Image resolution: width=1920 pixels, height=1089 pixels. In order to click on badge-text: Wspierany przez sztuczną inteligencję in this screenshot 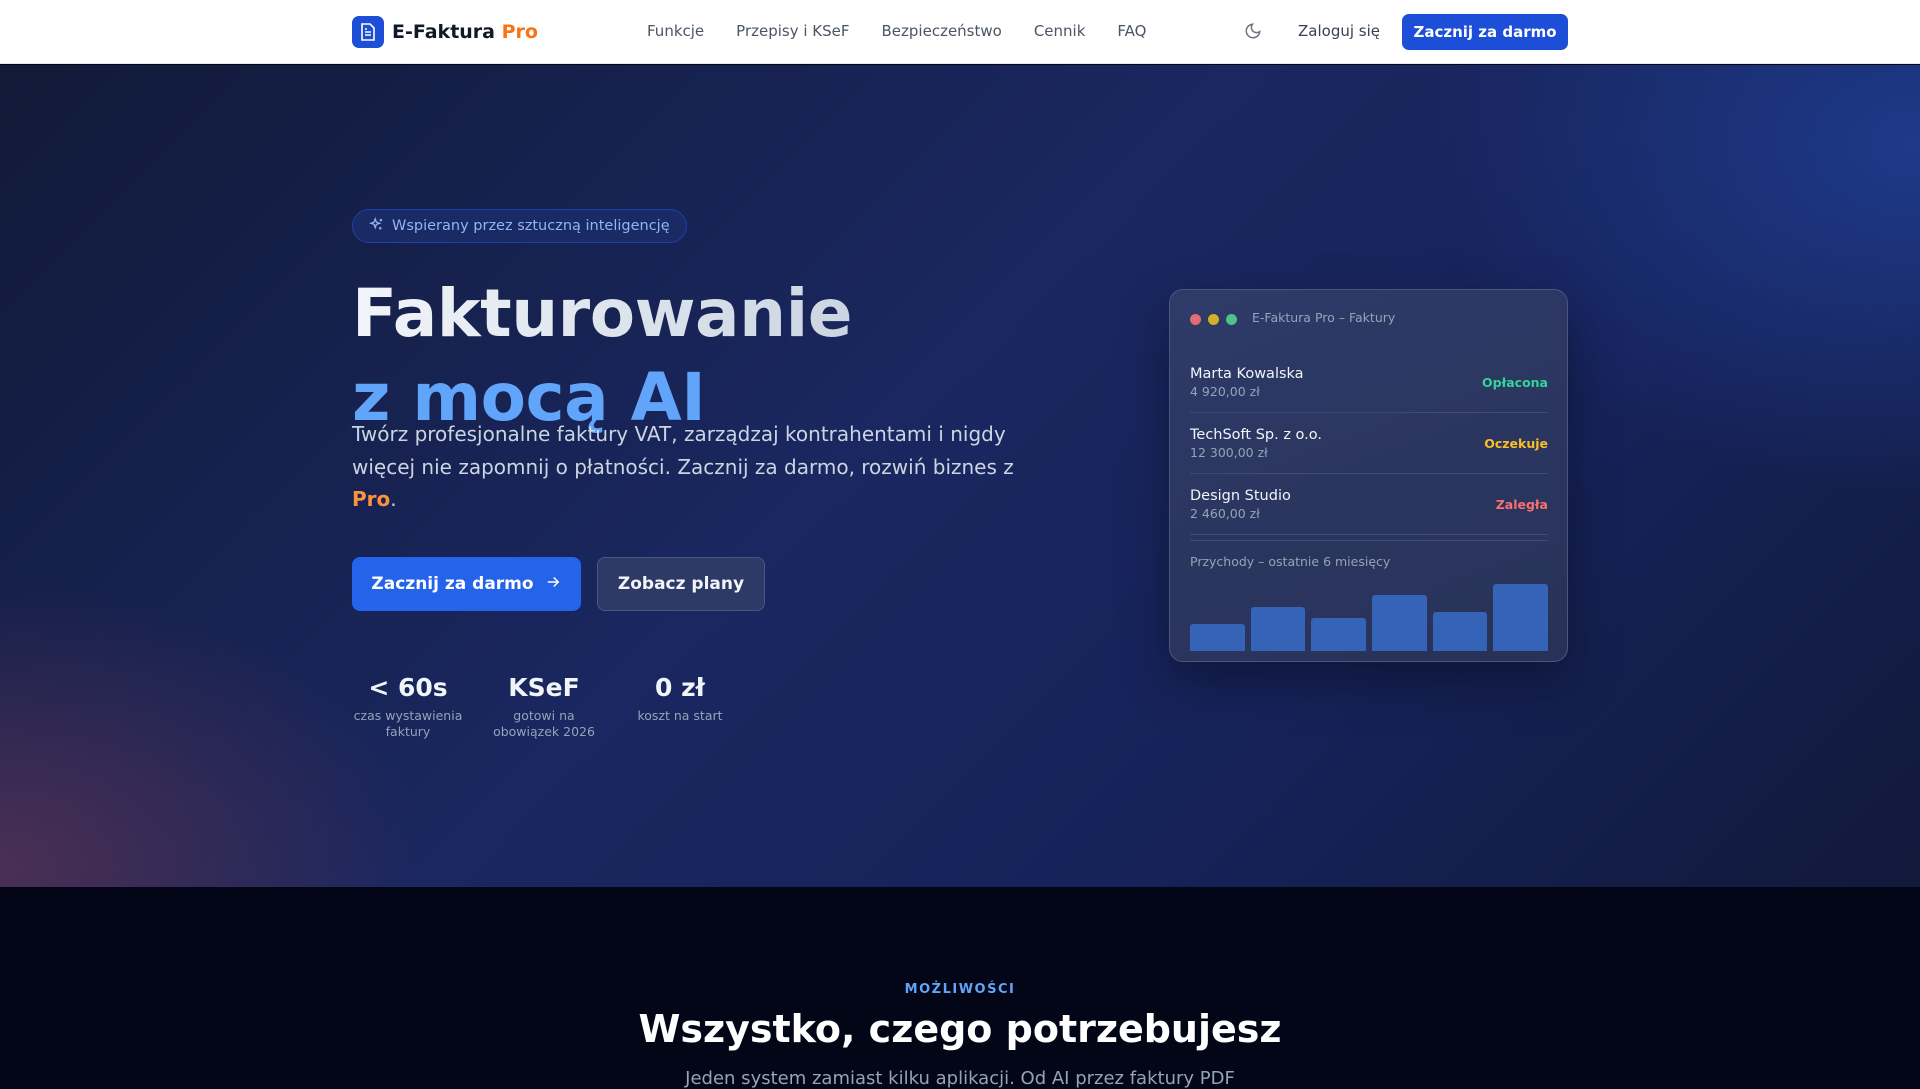, I will do `click(531, 226)`.